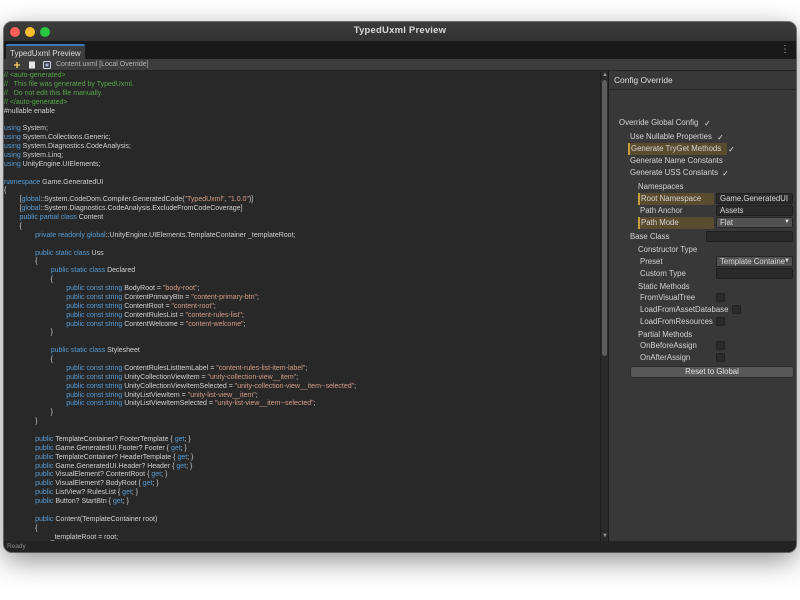 The height and width of the screenshot is (600, 800). I want to click on load-from-resources-label: LoadFromResources, so click(676, 321).